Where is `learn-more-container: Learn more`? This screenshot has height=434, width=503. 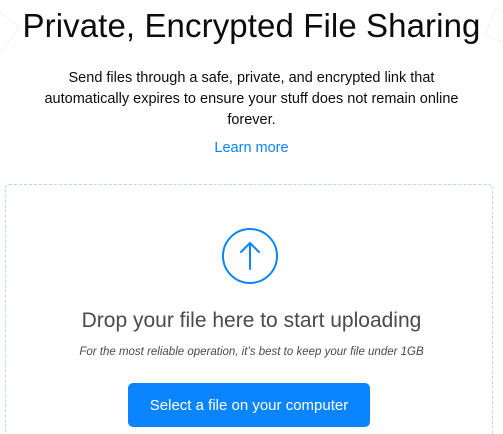 learn-more-container: Learn more is located at coordinates (251, 148).